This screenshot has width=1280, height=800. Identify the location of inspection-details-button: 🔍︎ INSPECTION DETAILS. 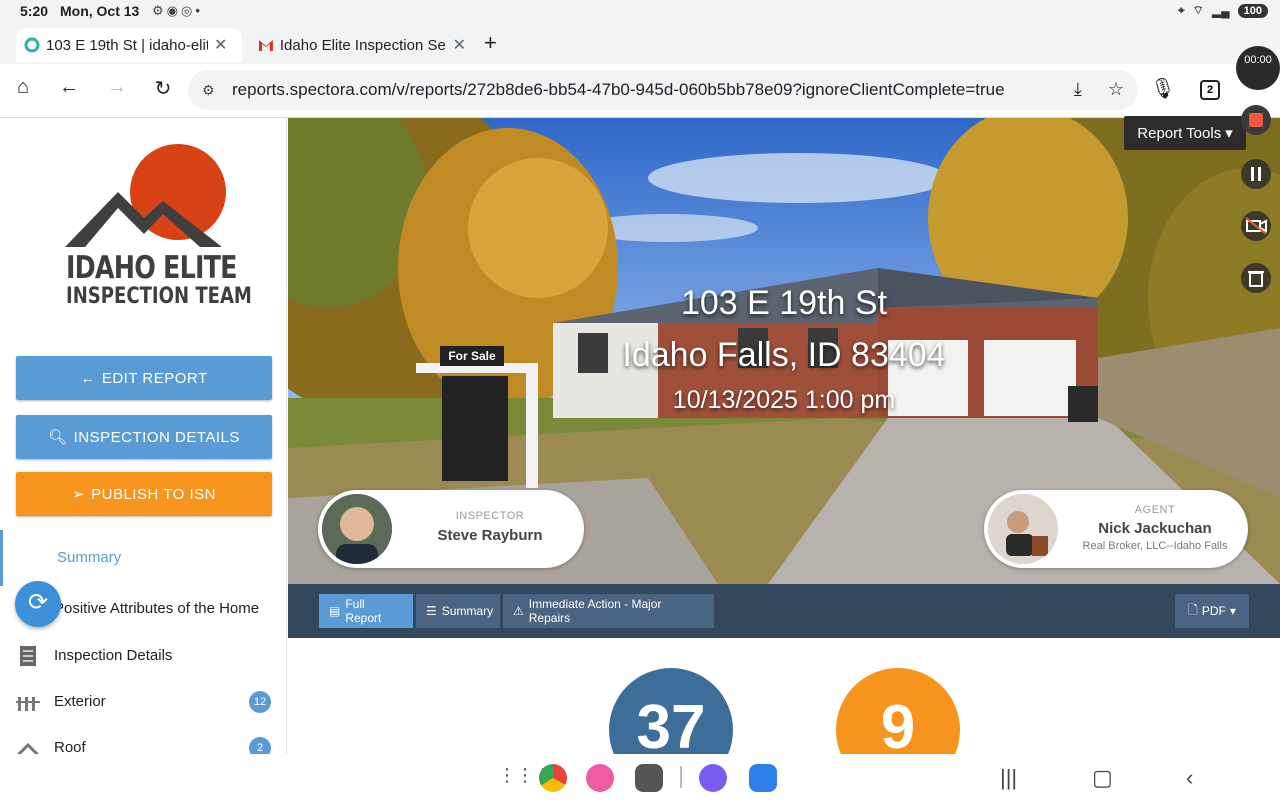
(144, 437).